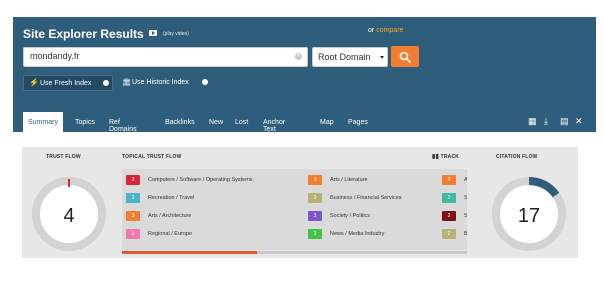  What do you see at coordinates (63, 157) in the screenshot?
I see `trust-flow-label: TRUST FLOW` at bounding box center [63, 157].